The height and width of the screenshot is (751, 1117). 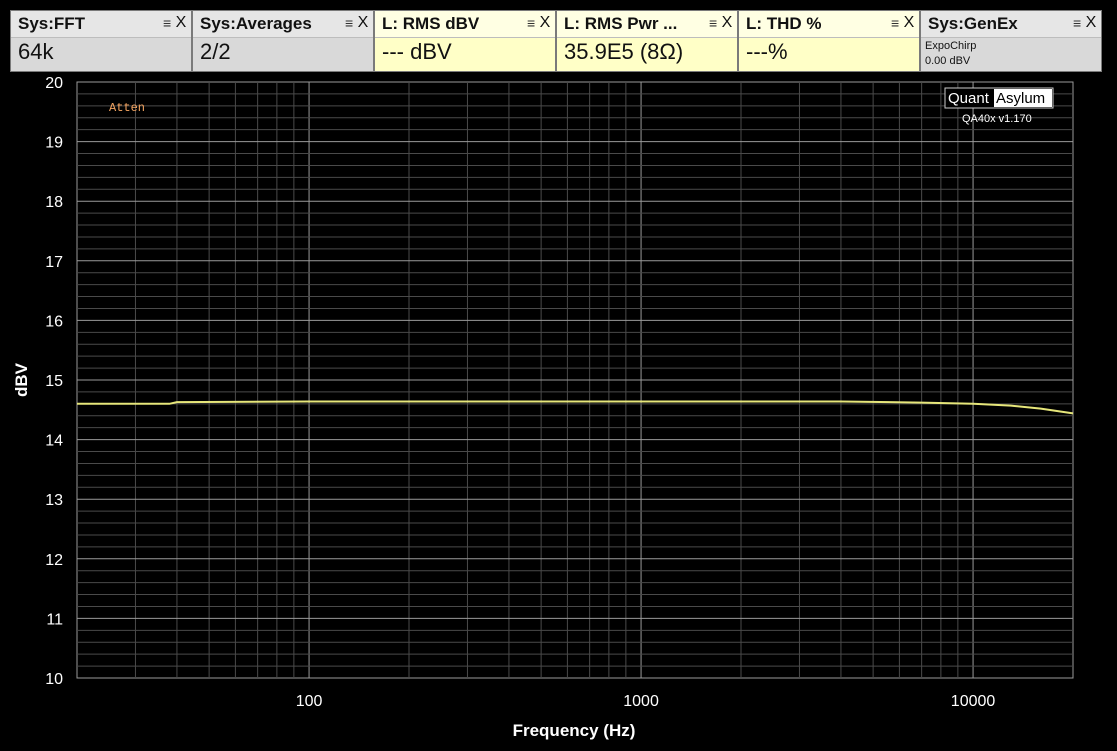 What do you see at coordinates (54, 500) in the screenshot?
I see `y-tick-label: 13` at bounding box center [54, 500].